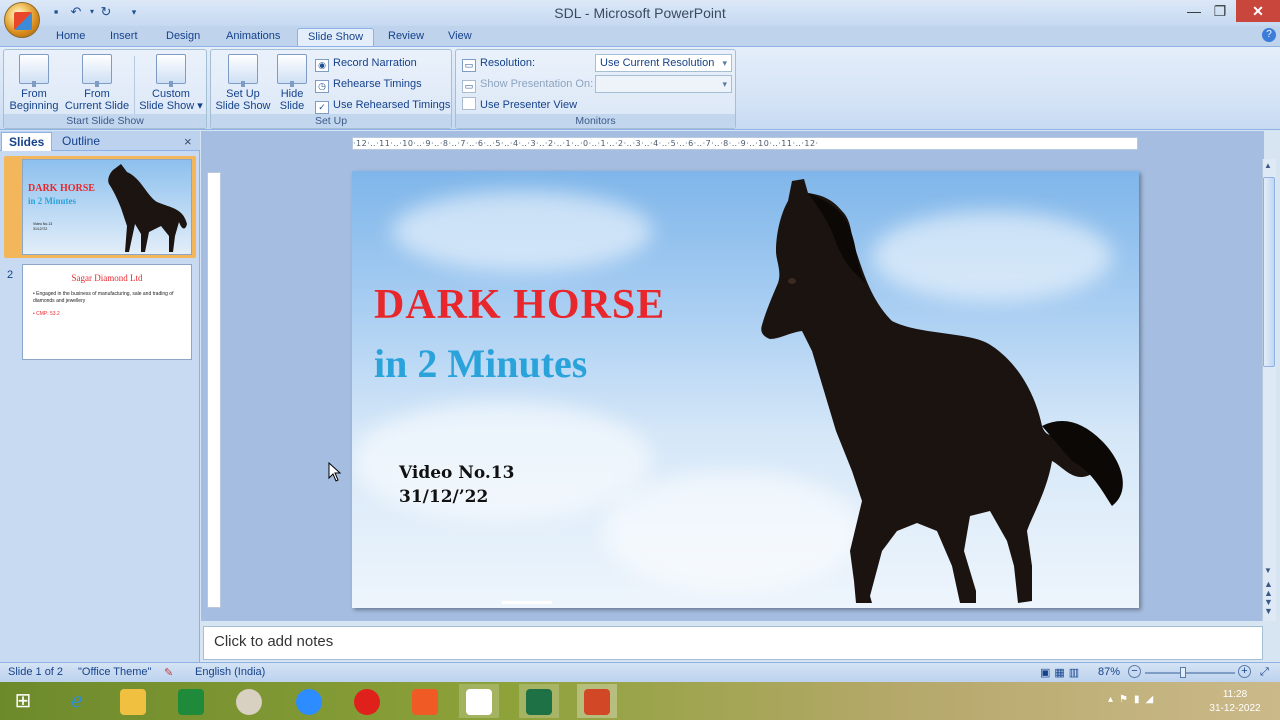 The image size is (1280, 720). What do you see at coordinates (133, 701) in the screenshot?
I see `file-explorer-icon` at bounding box center [133, 701].